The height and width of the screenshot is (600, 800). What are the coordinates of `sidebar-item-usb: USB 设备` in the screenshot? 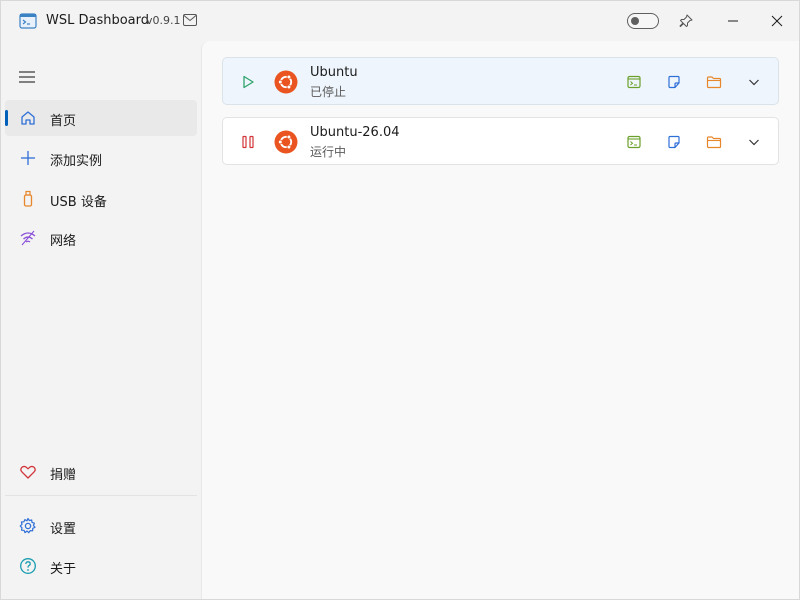 It's located at (101, 199).